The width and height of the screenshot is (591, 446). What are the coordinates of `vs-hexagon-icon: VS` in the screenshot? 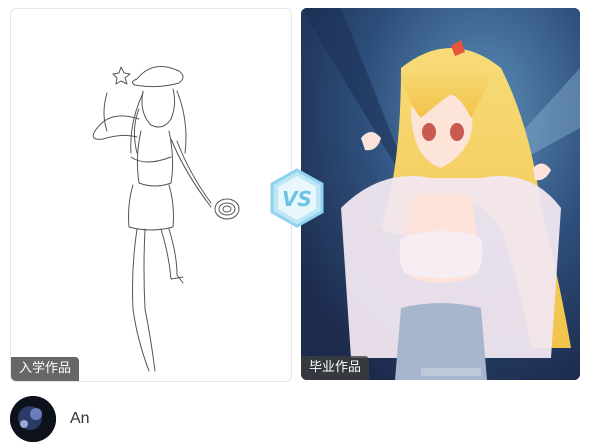 It's located at (297, 198).